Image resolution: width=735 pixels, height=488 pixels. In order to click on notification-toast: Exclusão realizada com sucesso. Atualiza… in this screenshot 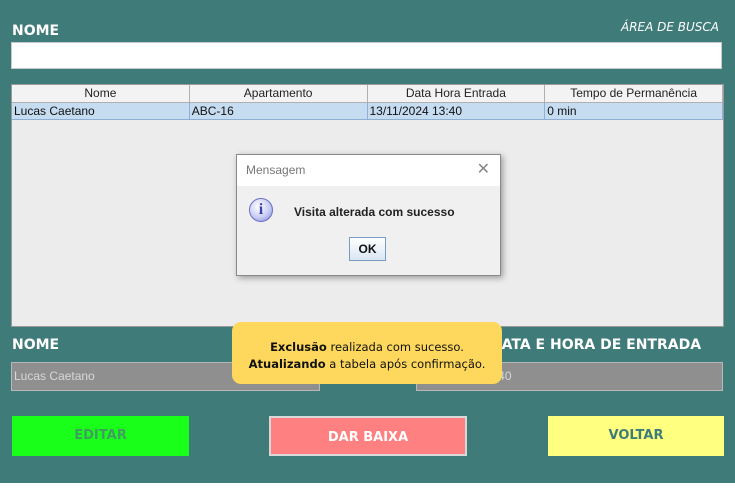, I will do `click(367, 353)`.